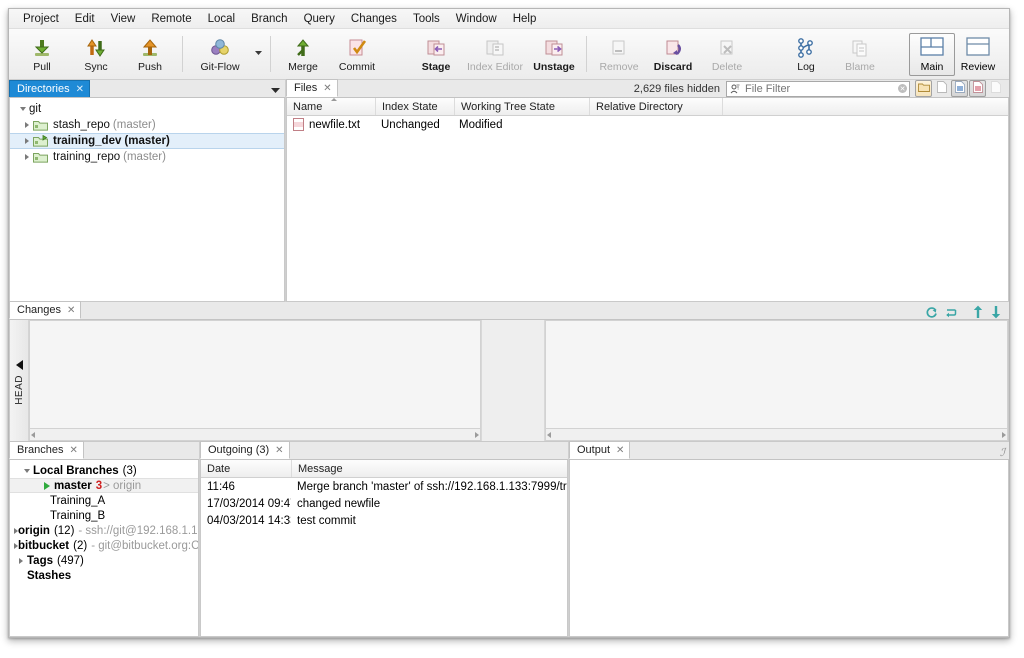 The image size is (1024, 658). I want to click on tab-output: Output ✕, so click(600, 450).